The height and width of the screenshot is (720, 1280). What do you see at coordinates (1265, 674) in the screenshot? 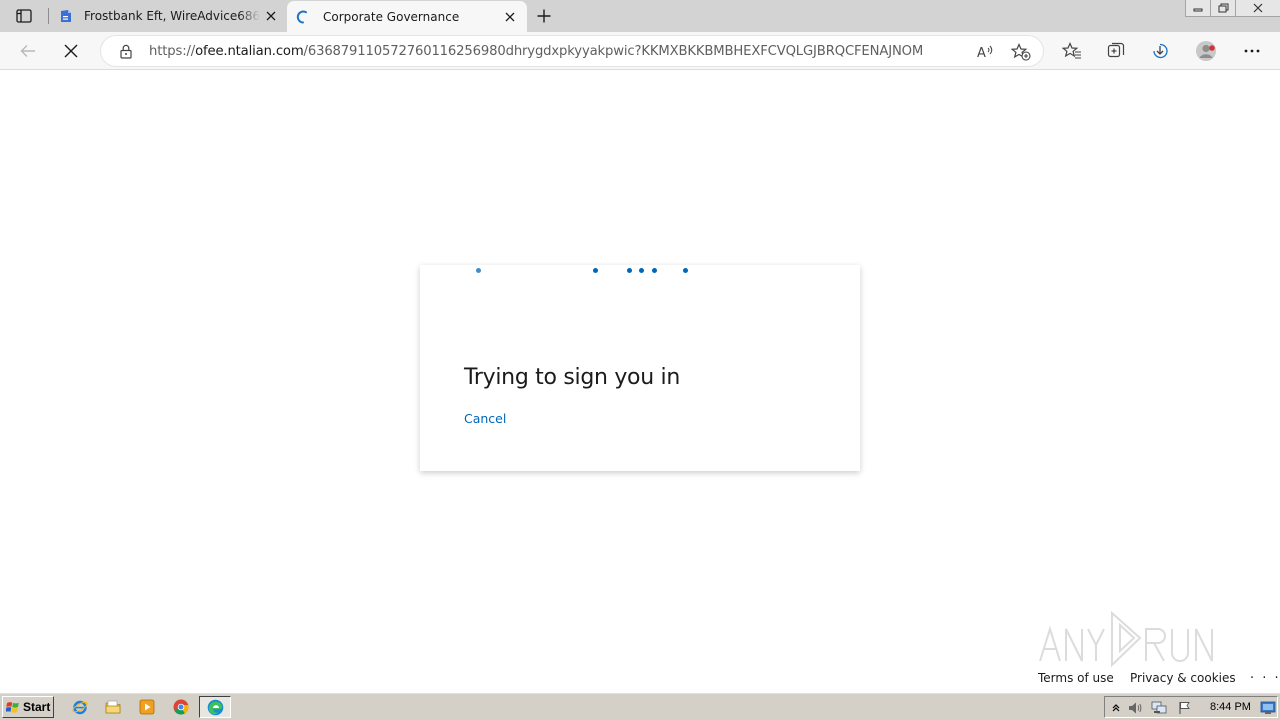
I see `more-options-link: . . .` at bounding box center [1265, 674].